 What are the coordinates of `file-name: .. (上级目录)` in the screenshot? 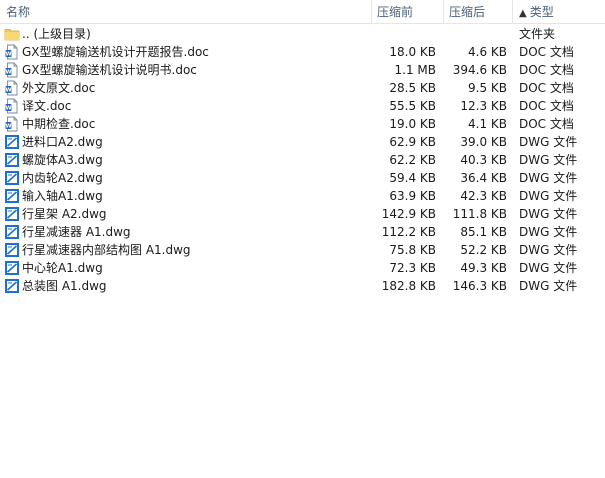 It's located at (56, 34).